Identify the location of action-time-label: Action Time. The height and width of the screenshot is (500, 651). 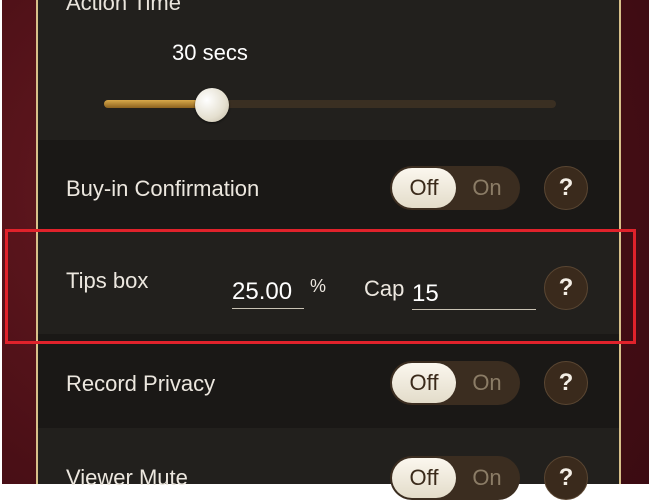
(123, 7).